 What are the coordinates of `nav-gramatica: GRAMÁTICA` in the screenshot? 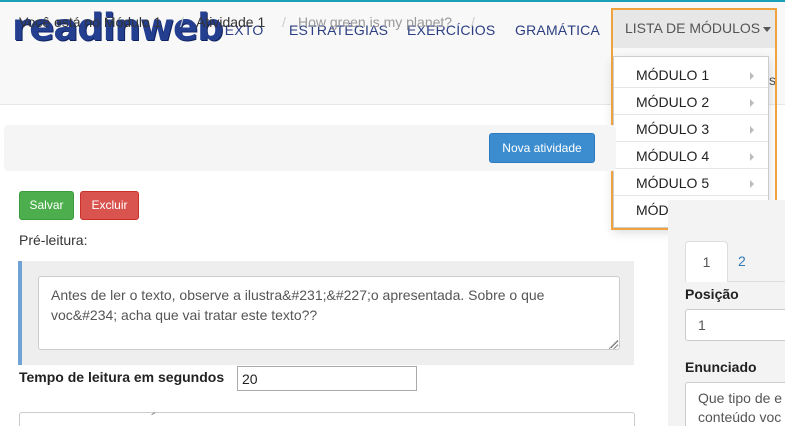 It's located at (557, 30).